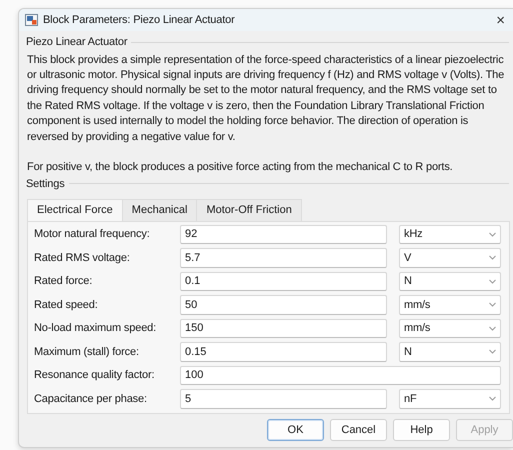 This screenshot has width=513, height=450. I want to click on parameter-label: Rated force:, so click(64, 282).